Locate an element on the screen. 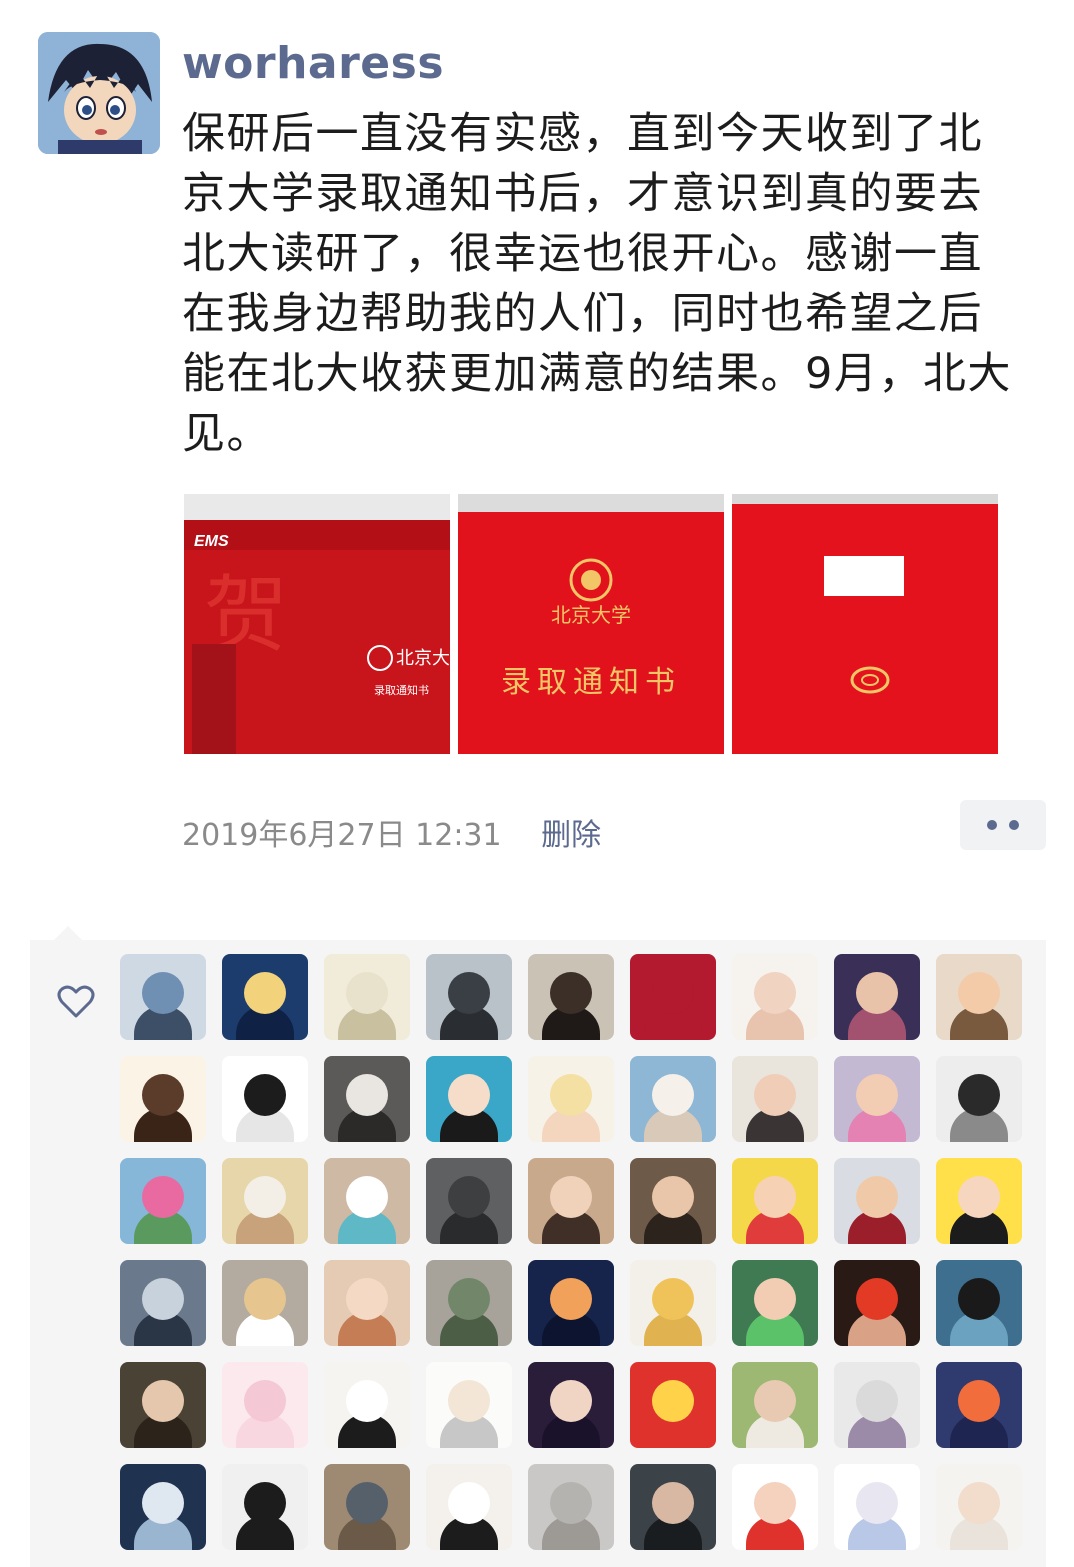  delete-link: 删除 is located at coordinates (571, 835).